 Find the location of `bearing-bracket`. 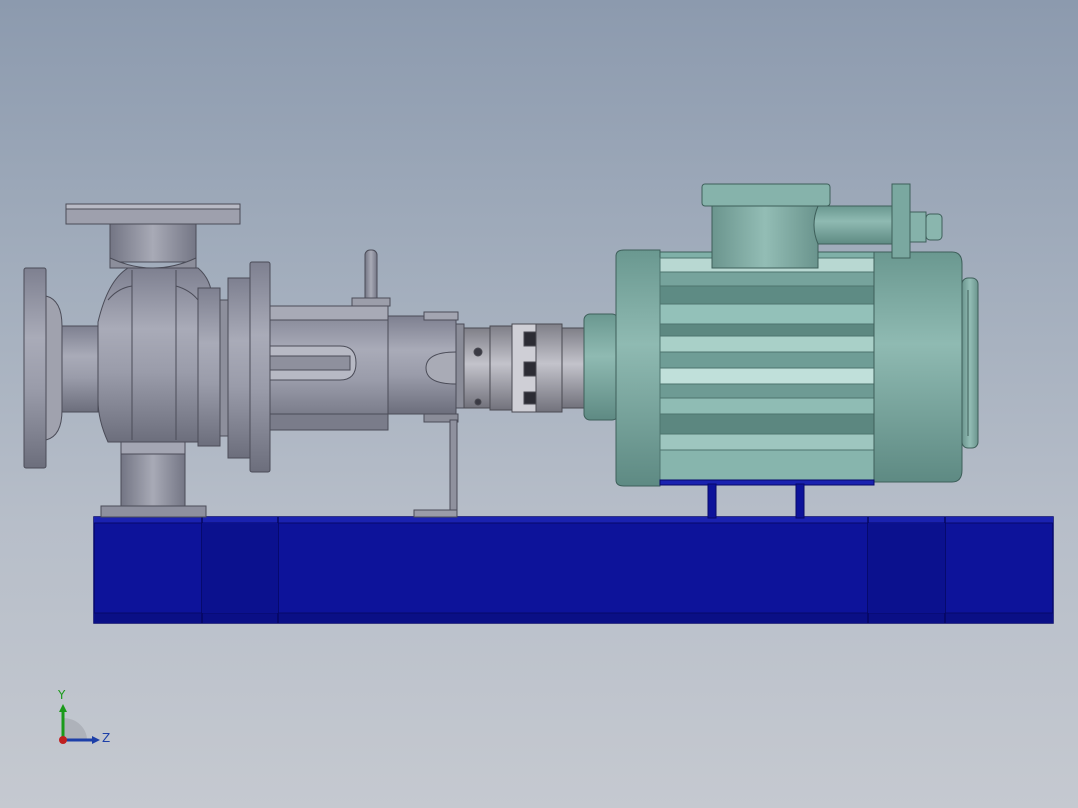

bearing-bracket is located at coordinates (367, 383).